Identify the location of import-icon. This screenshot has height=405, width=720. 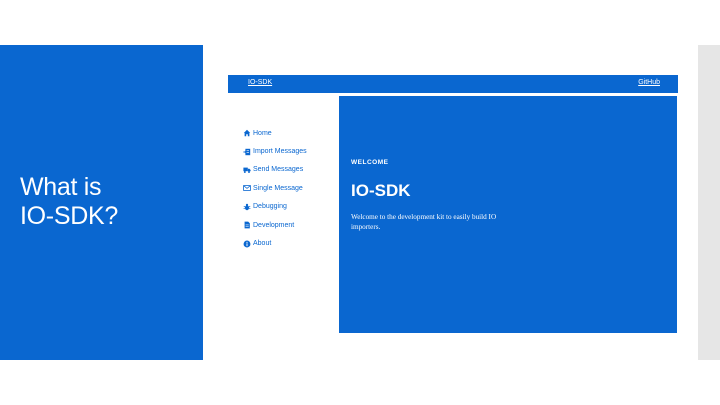
(246, 151).